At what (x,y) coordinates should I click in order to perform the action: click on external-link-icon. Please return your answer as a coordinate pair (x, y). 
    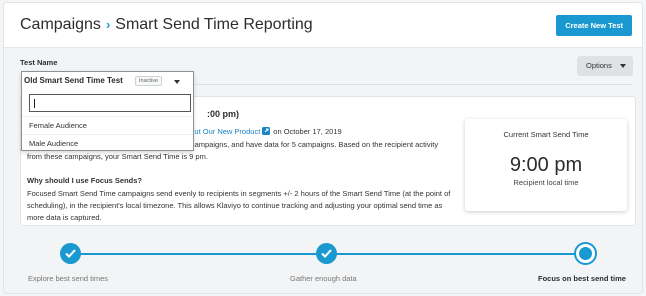
    Looking at the image, I should click on (266, 131).